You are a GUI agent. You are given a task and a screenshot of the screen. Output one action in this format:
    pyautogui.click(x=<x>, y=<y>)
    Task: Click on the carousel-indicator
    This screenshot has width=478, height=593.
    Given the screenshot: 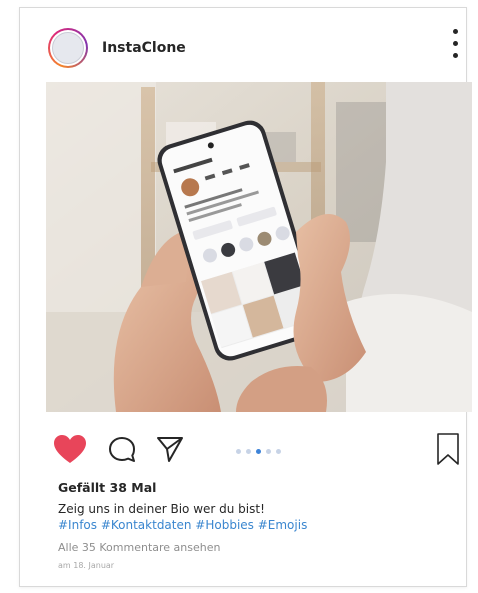 What is the action you would take?
    pyautogui.click(x=258, y=452)
    